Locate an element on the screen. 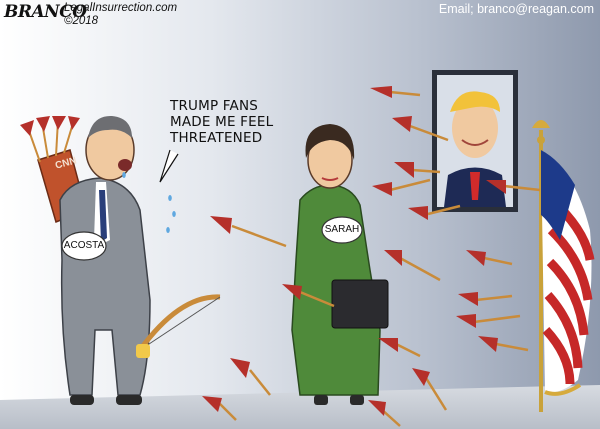  speech-line-1: TRUMP FANS is located at coordinates (214, 106).